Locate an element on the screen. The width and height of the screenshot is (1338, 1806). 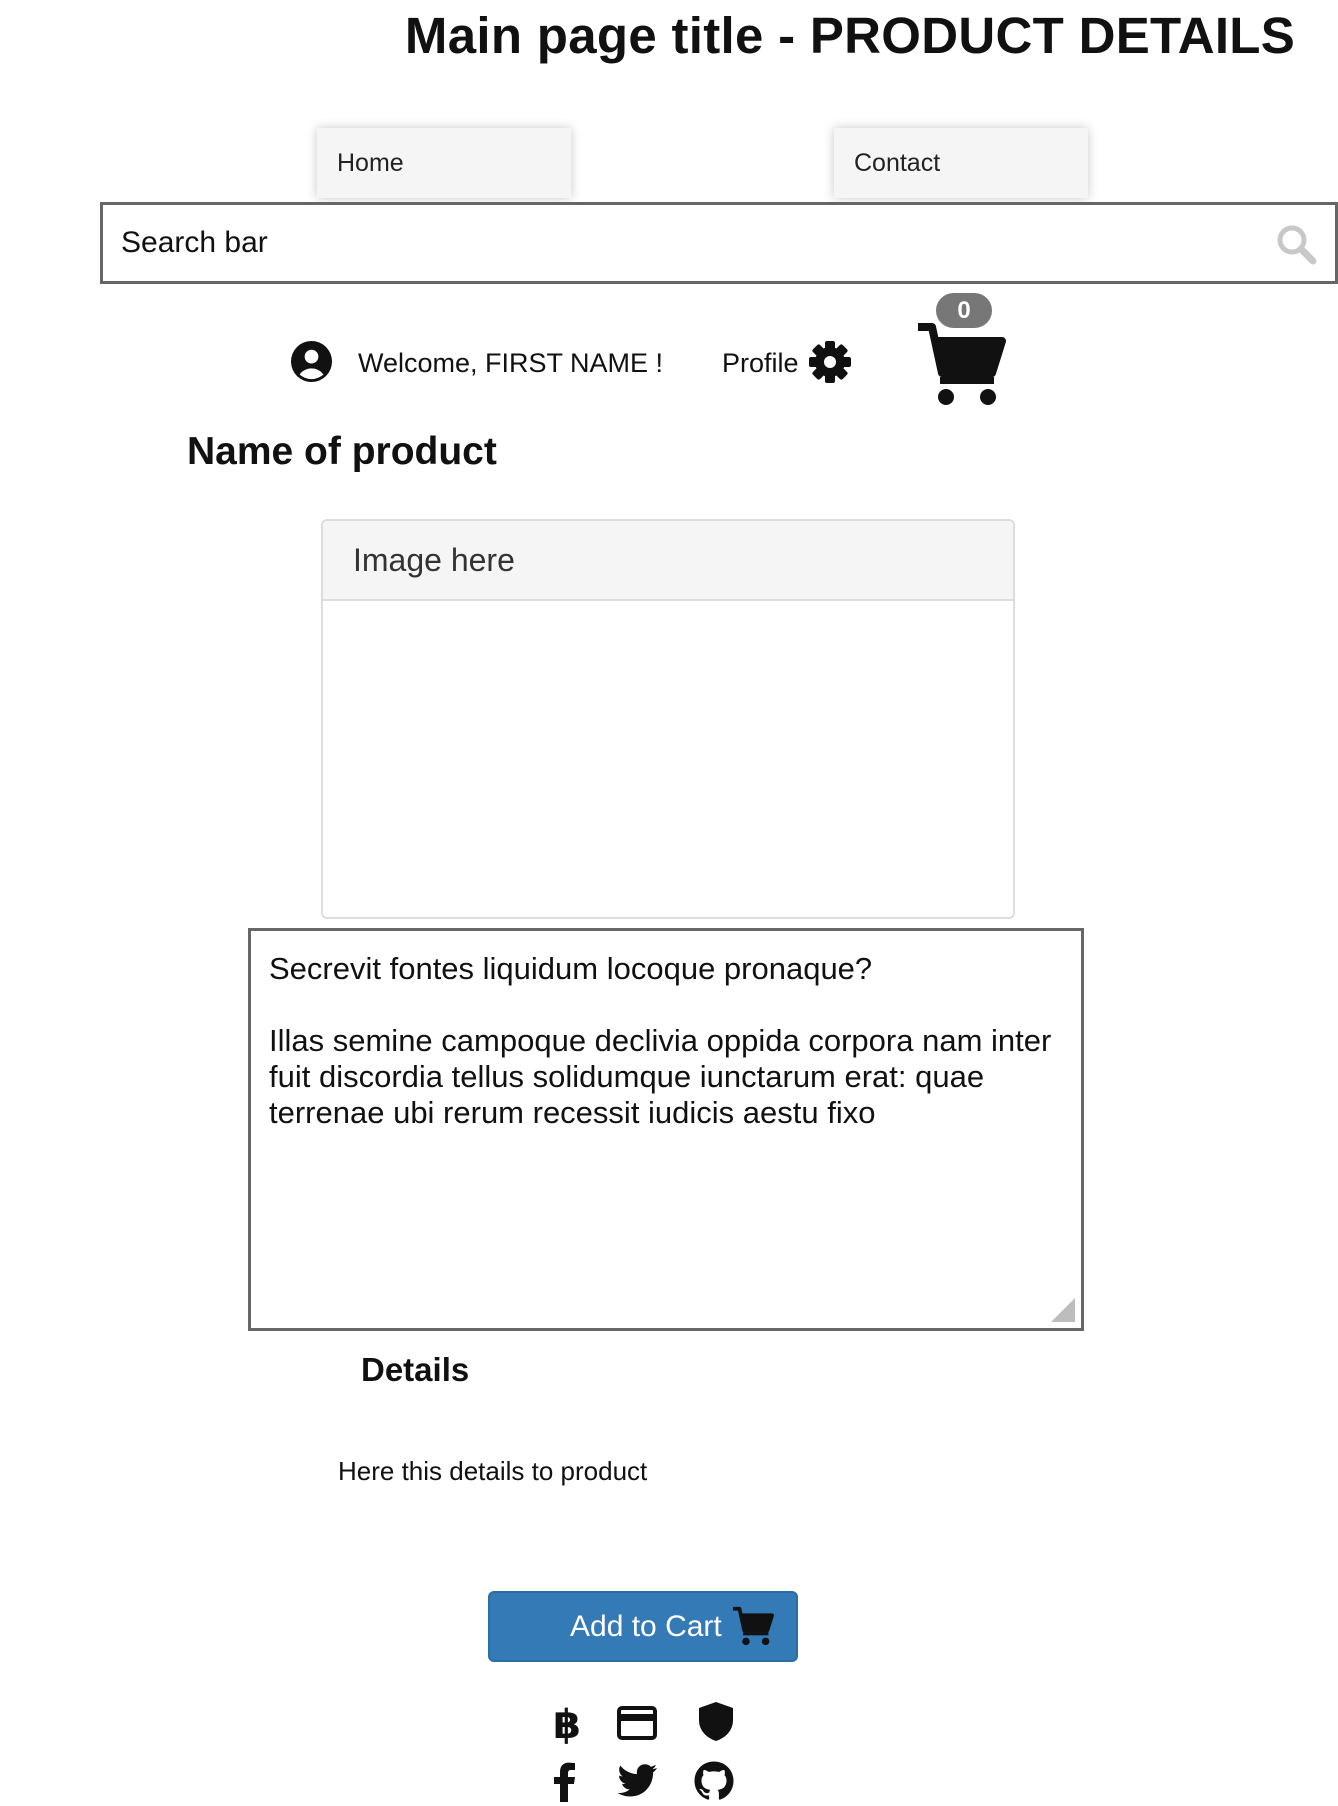
add-to-cart-label: Add to Cart is located at coordinates (646, 1626).